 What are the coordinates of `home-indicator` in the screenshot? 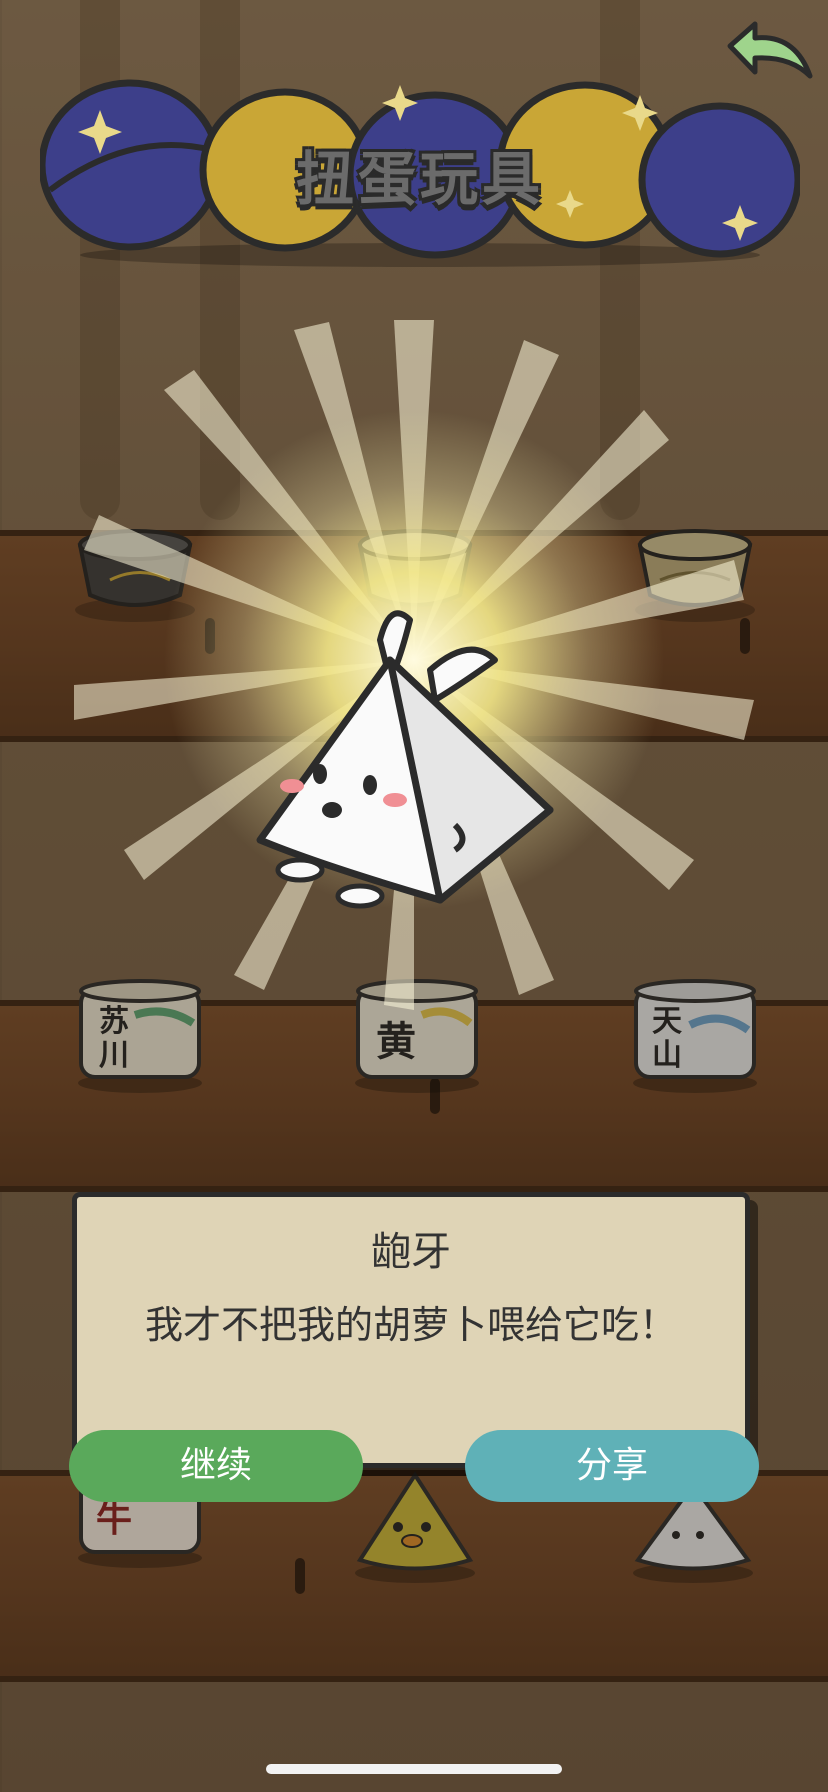 It's located at (414, 1769).